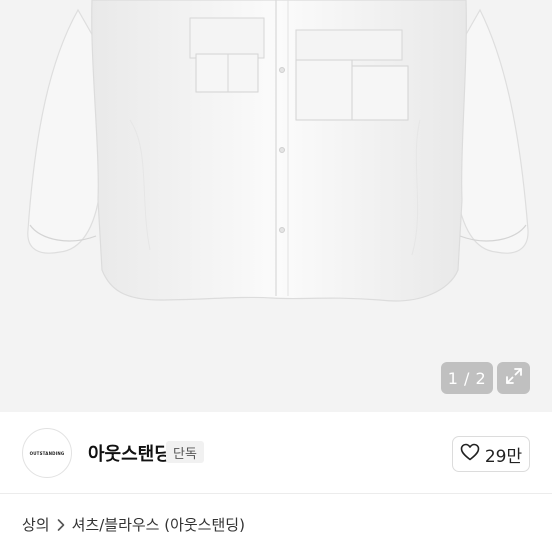  I want to click on chevron-right-icon, so click(61, 525).